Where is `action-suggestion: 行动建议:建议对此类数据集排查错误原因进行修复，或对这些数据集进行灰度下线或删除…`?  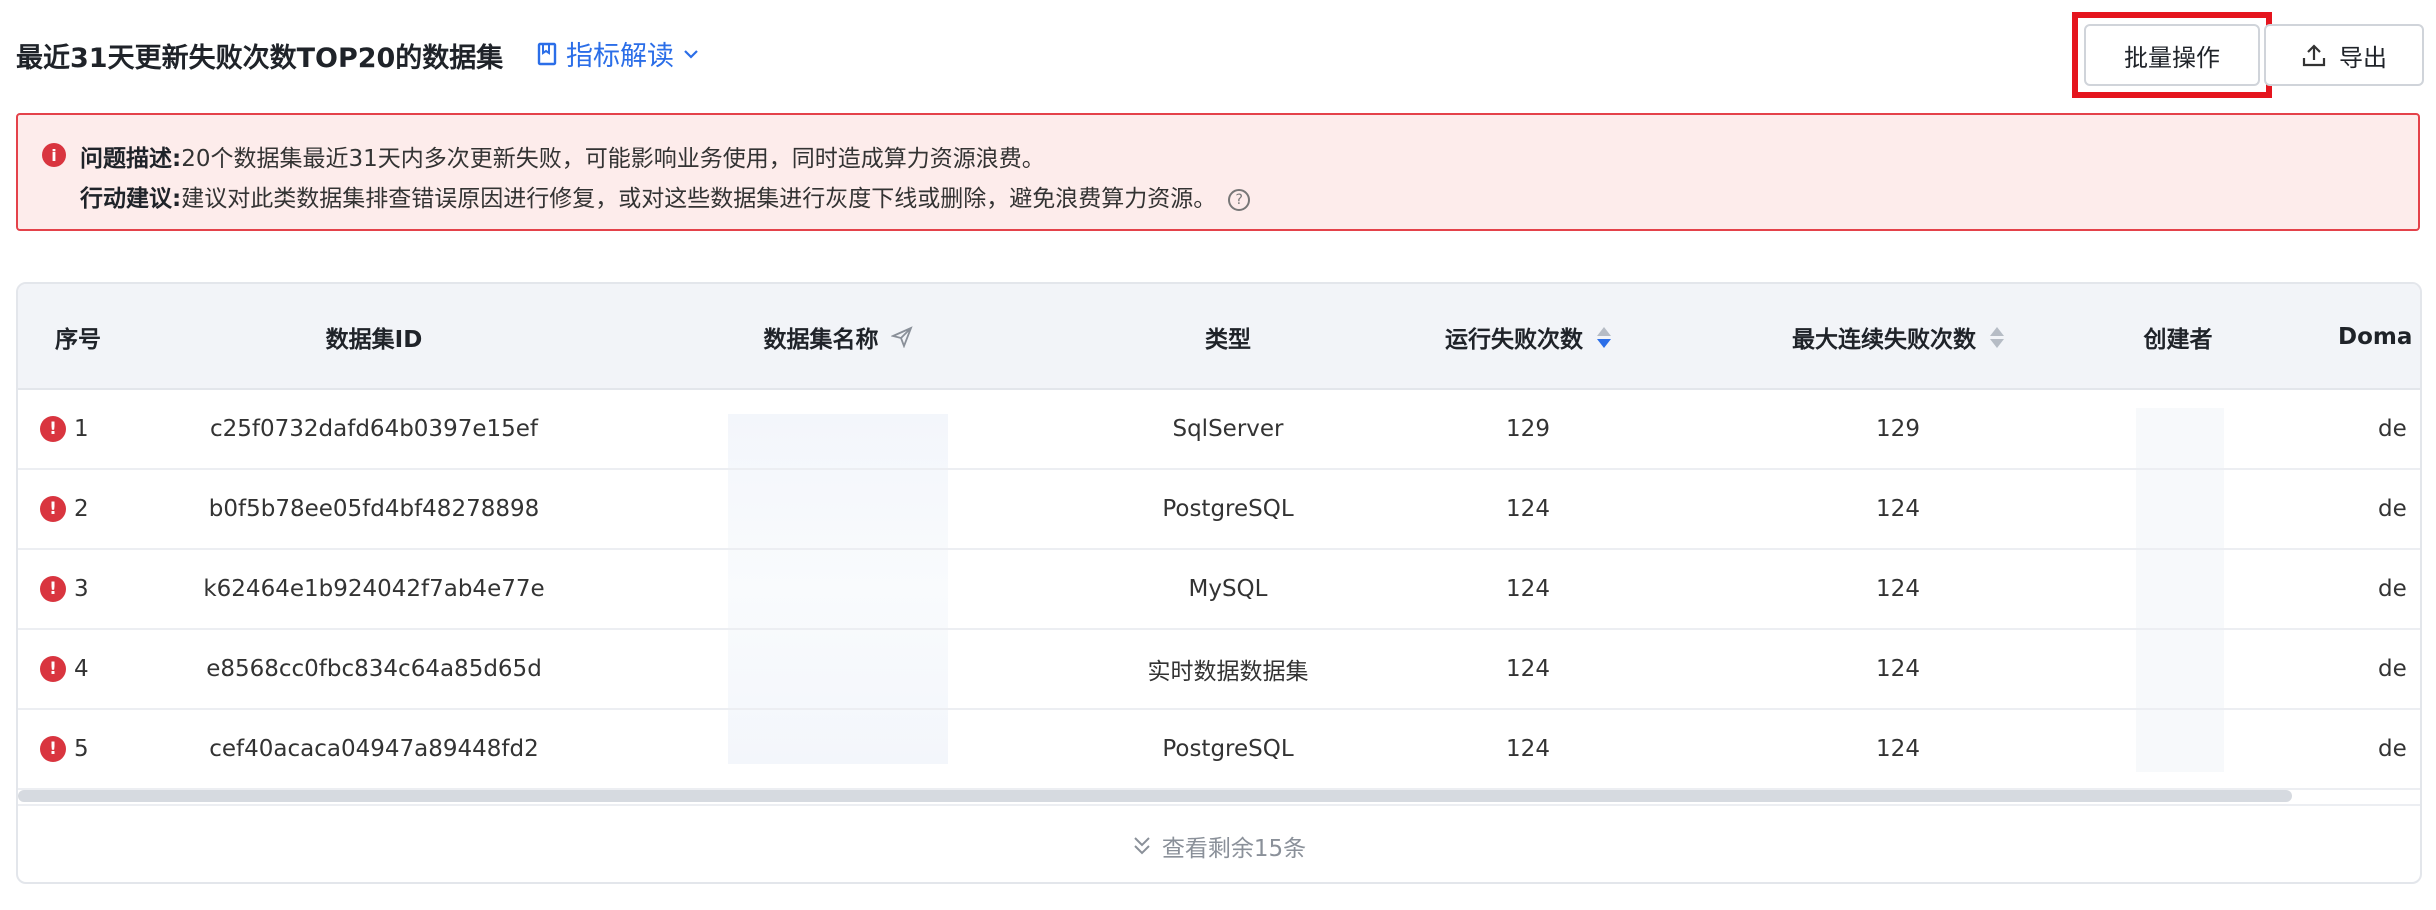 action-suggestion: 行动建议:建议对此类数据集排查错误原因进行修复，或对这些数据集进行灰度下线或删除… is located at coordinates (665, 196).